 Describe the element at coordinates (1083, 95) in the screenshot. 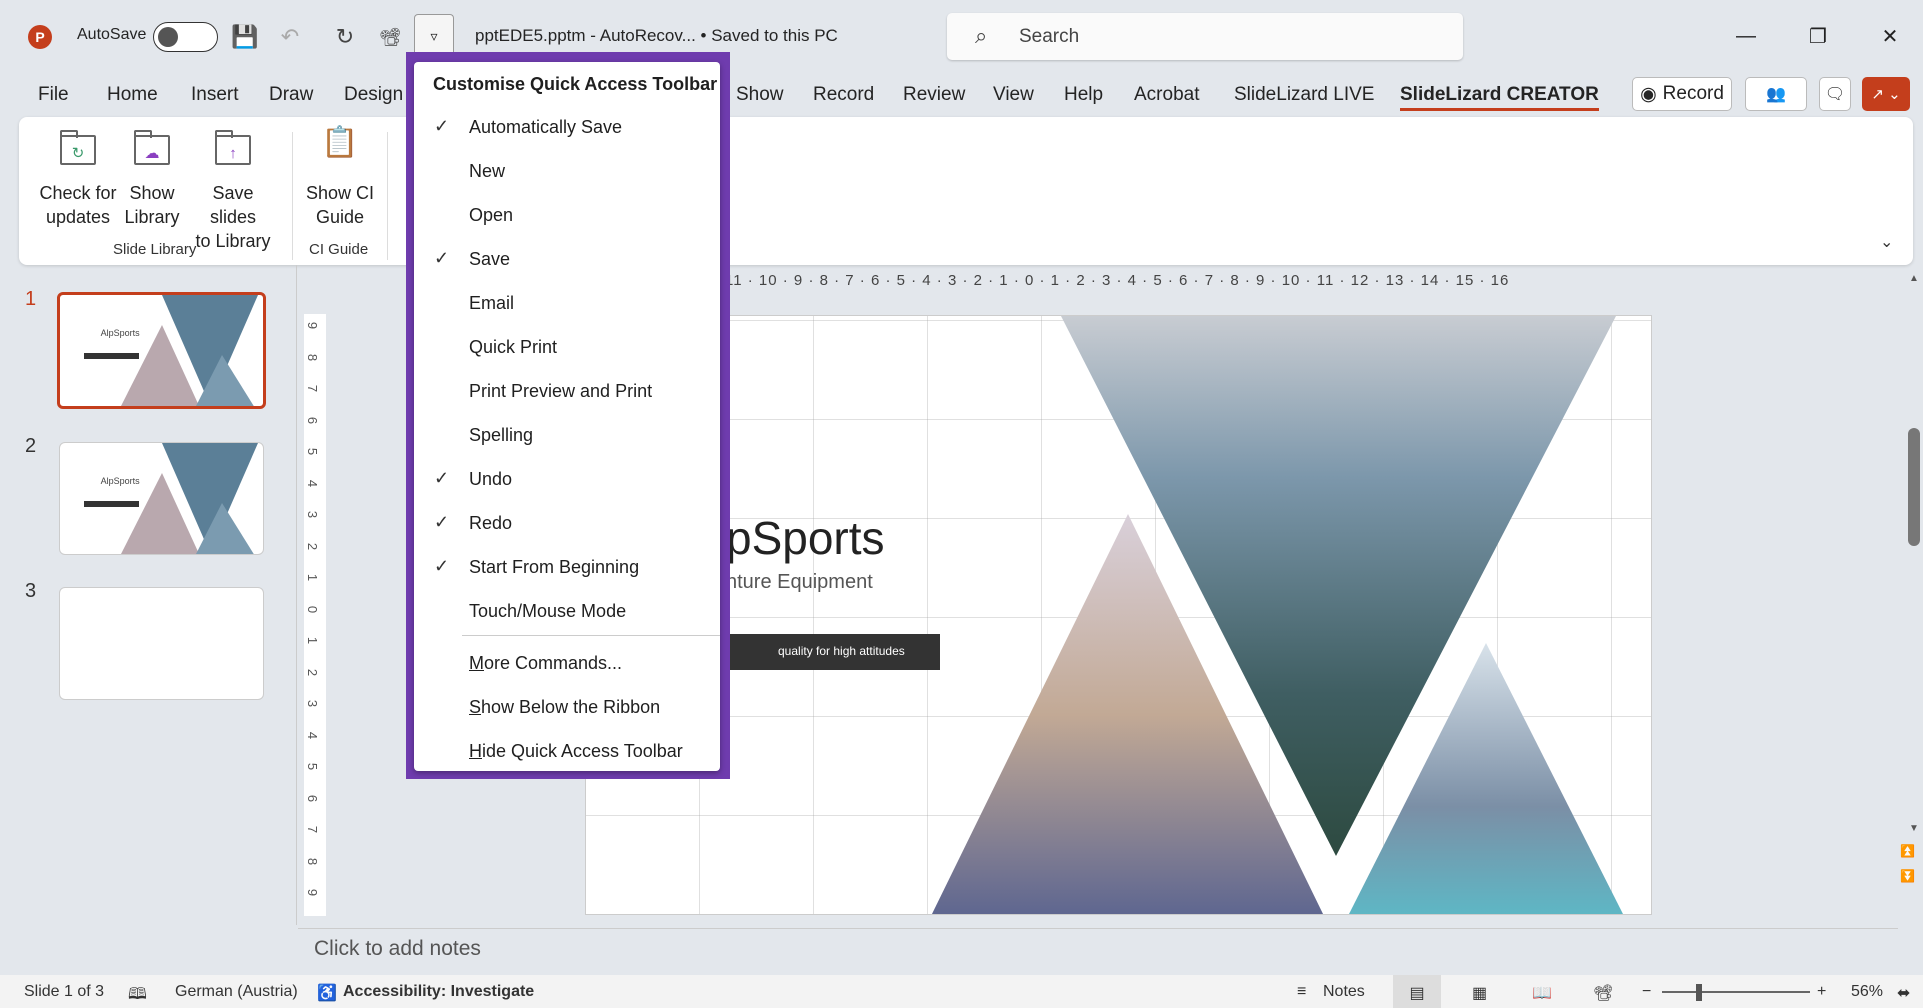

I see `tab-help: Help` at that location.